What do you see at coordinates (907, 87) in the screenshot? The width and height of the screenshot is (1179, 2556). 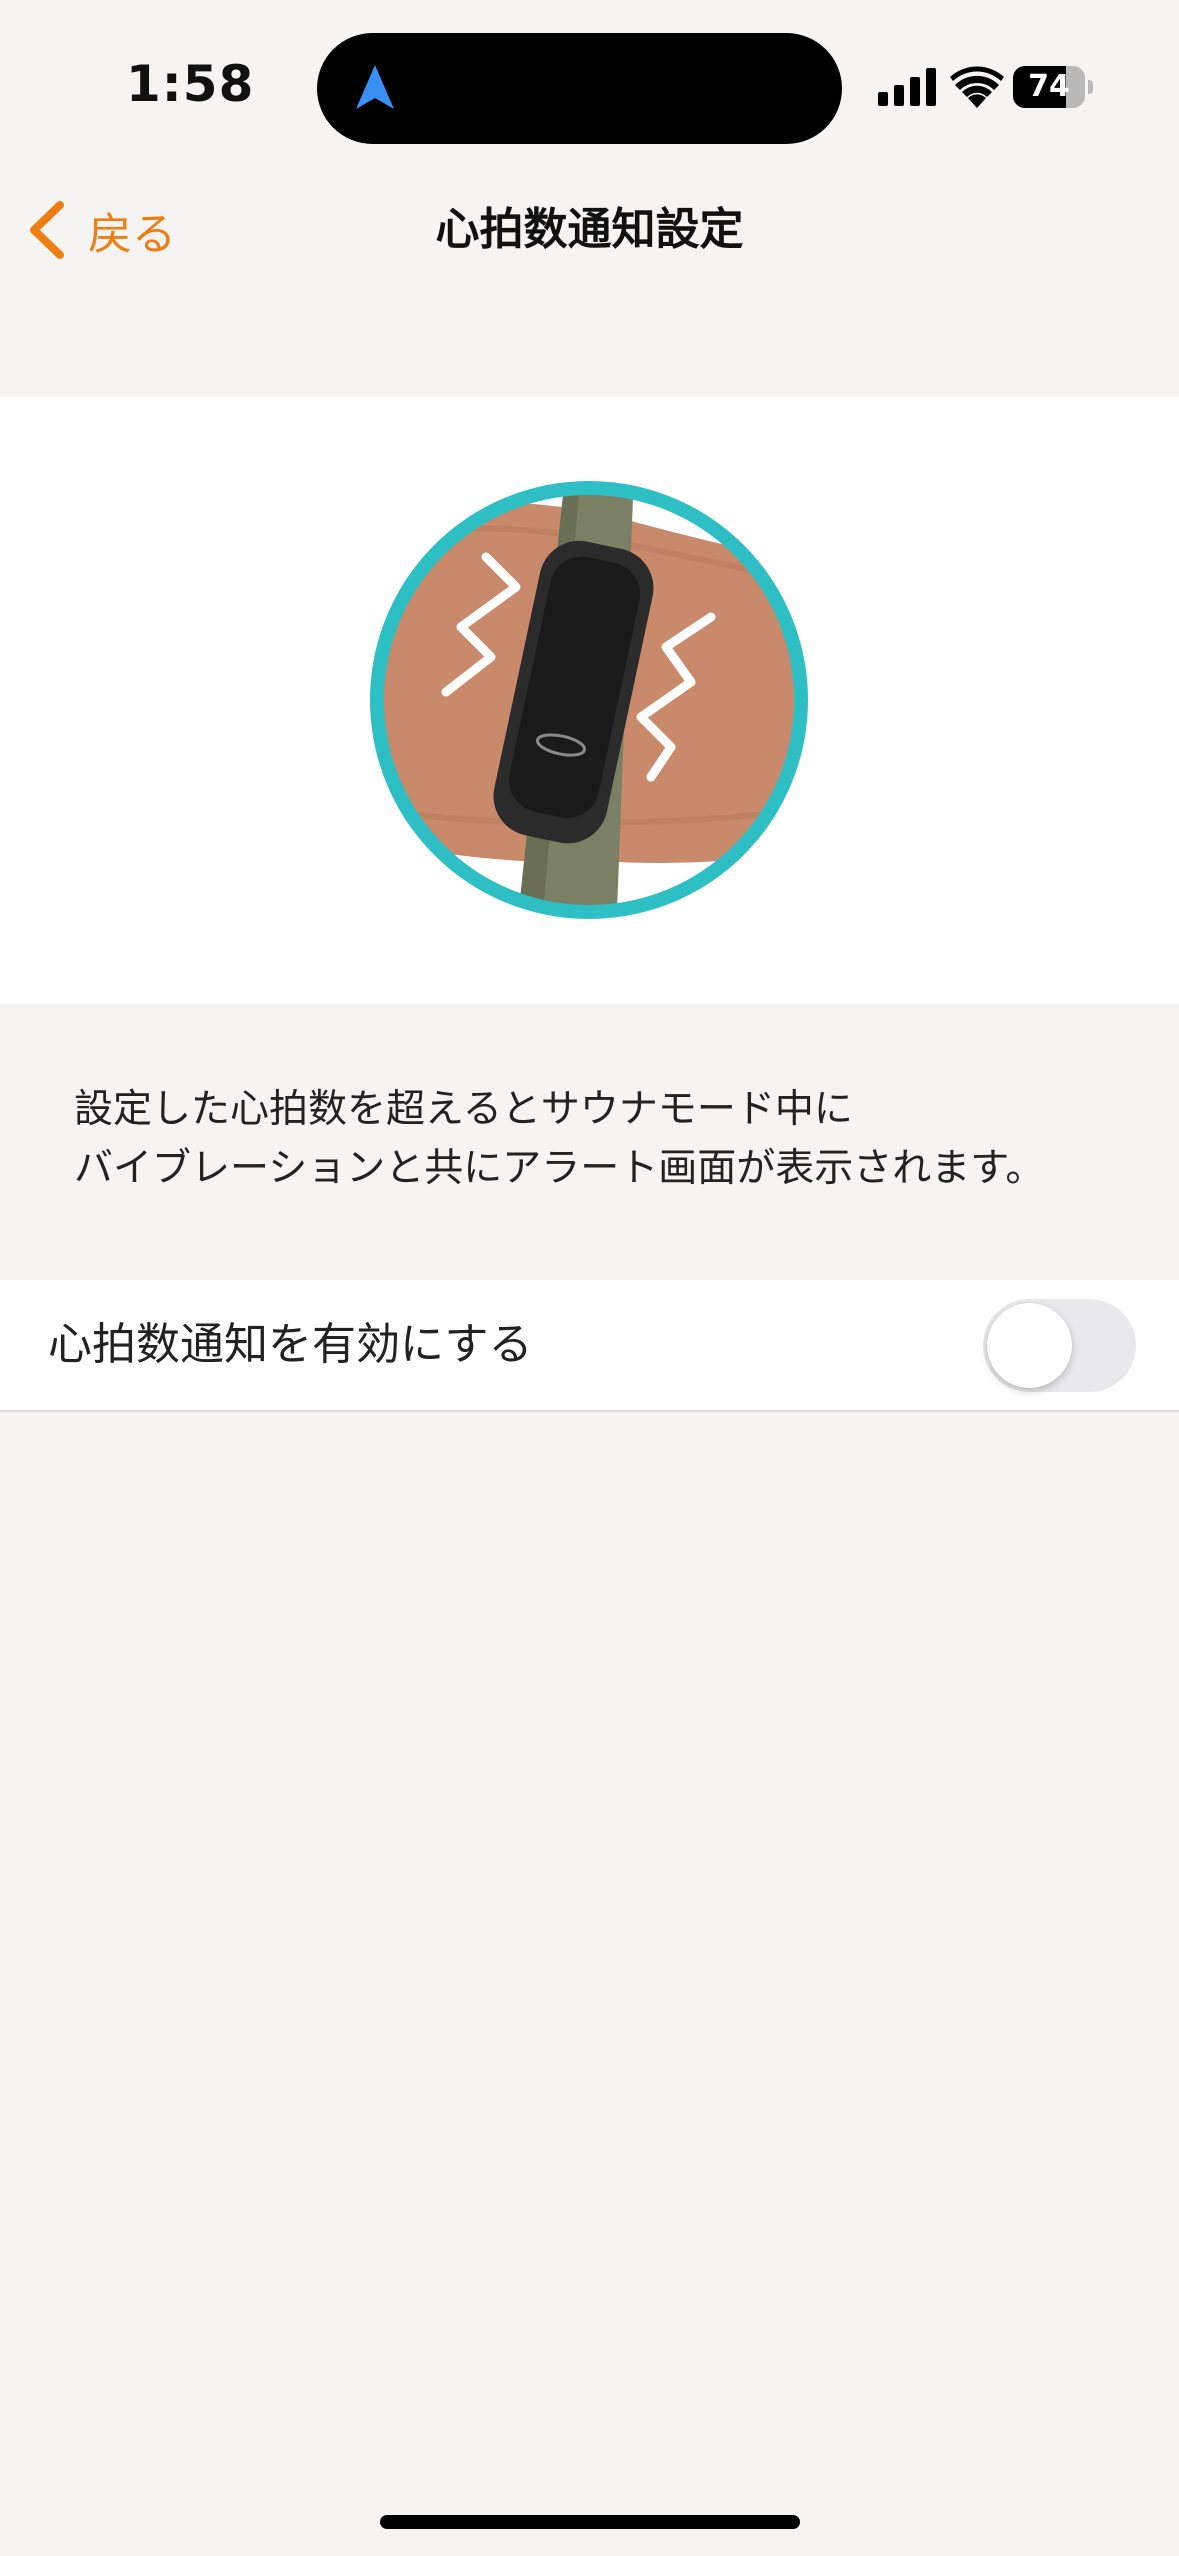 I see `cellular-signal-icon` at bounding box center [907, 87].